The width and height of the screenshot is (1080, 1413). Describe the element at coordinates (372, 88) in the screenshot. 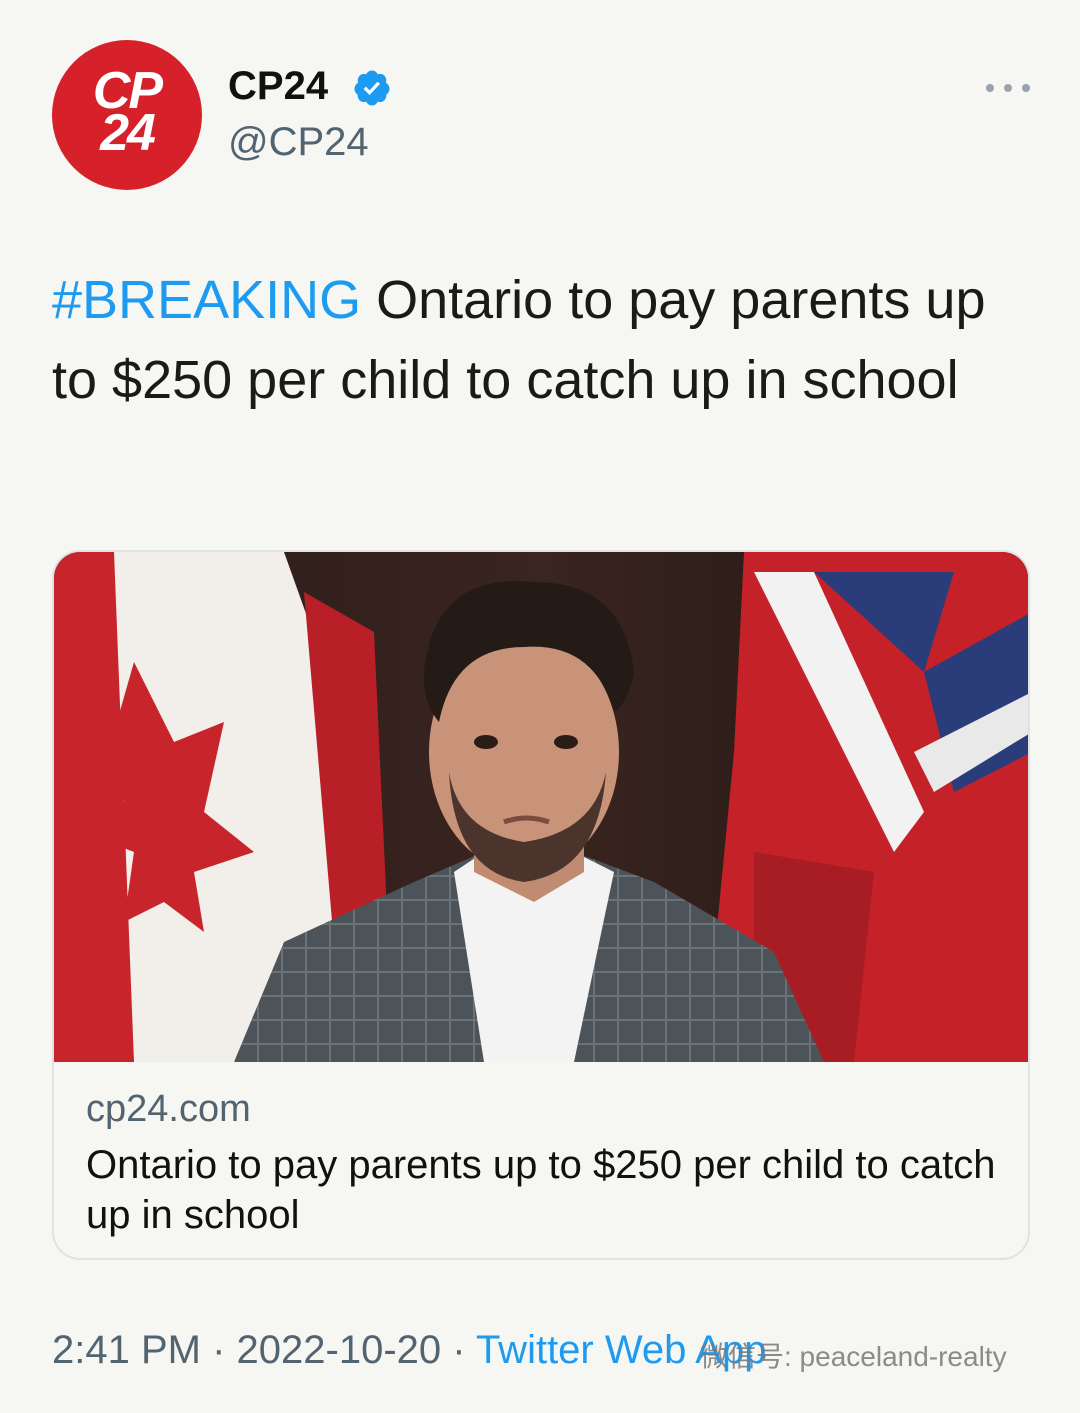

I see `verified-badge-icon` at that location.